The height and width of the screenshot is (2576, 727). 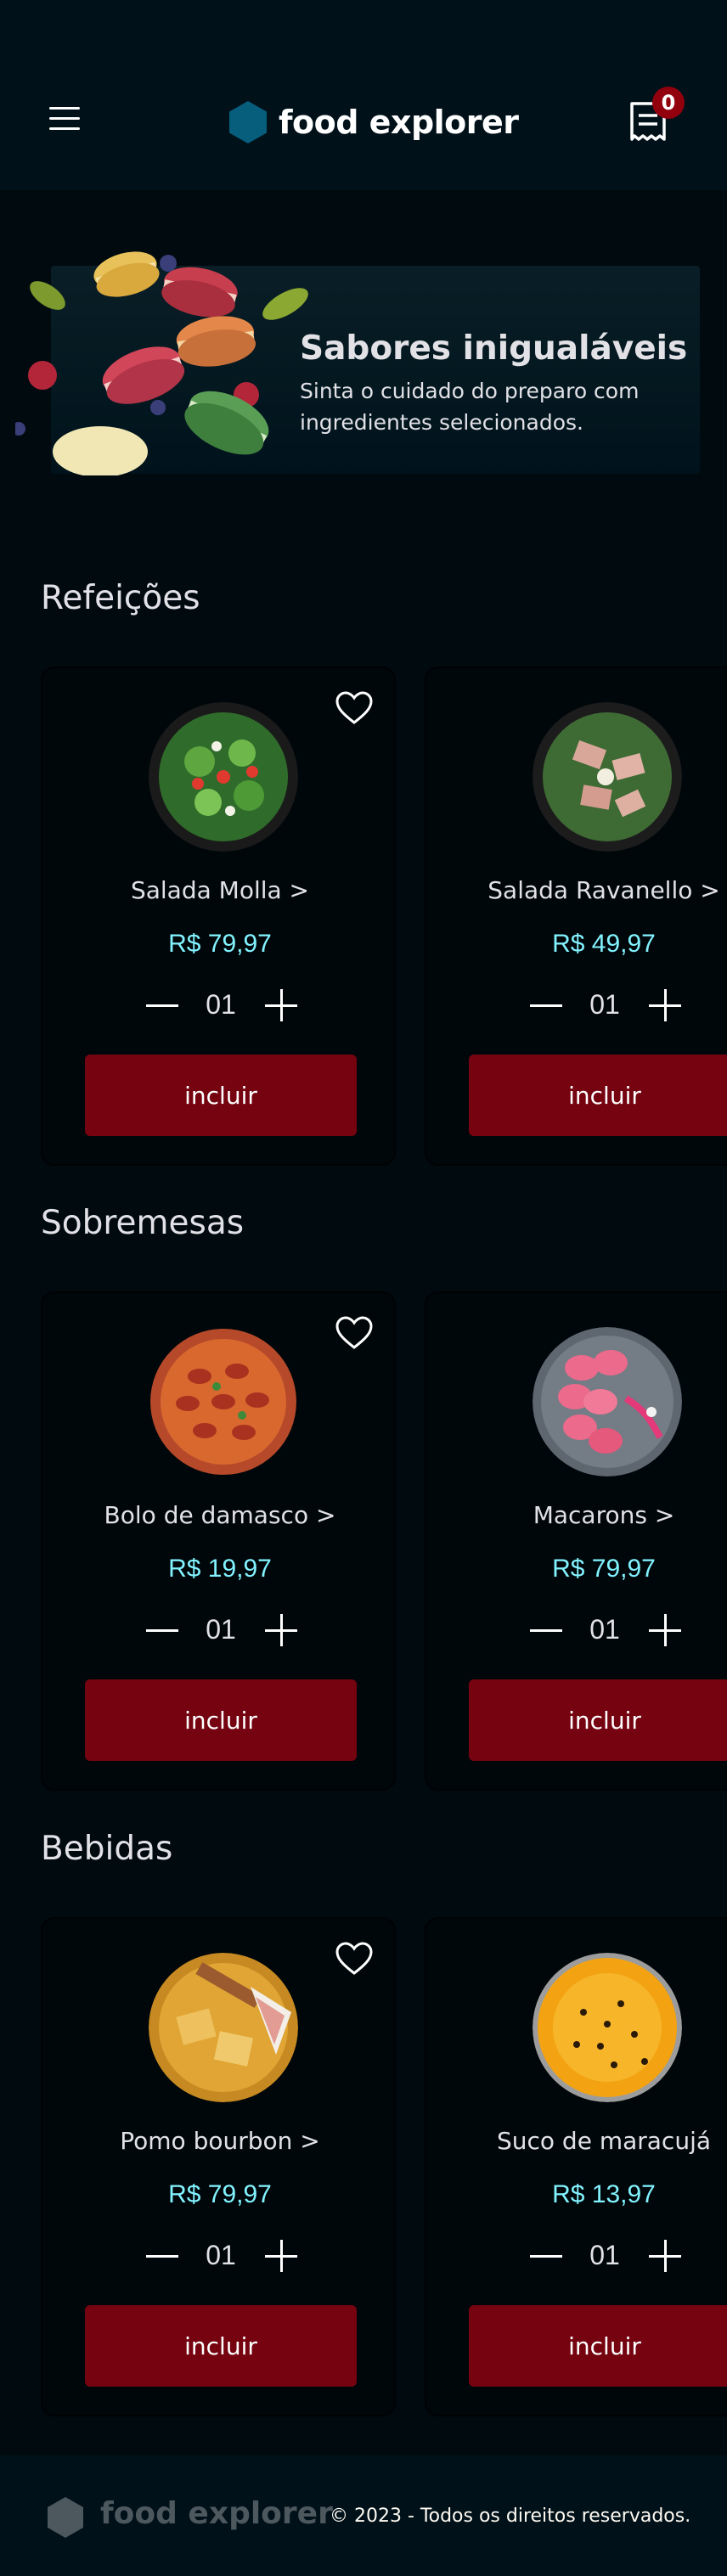 What do you see at coordinates (223, 1401) in the screenshot?
I see `dish-image-cake` at bounding box center [223, 1401].